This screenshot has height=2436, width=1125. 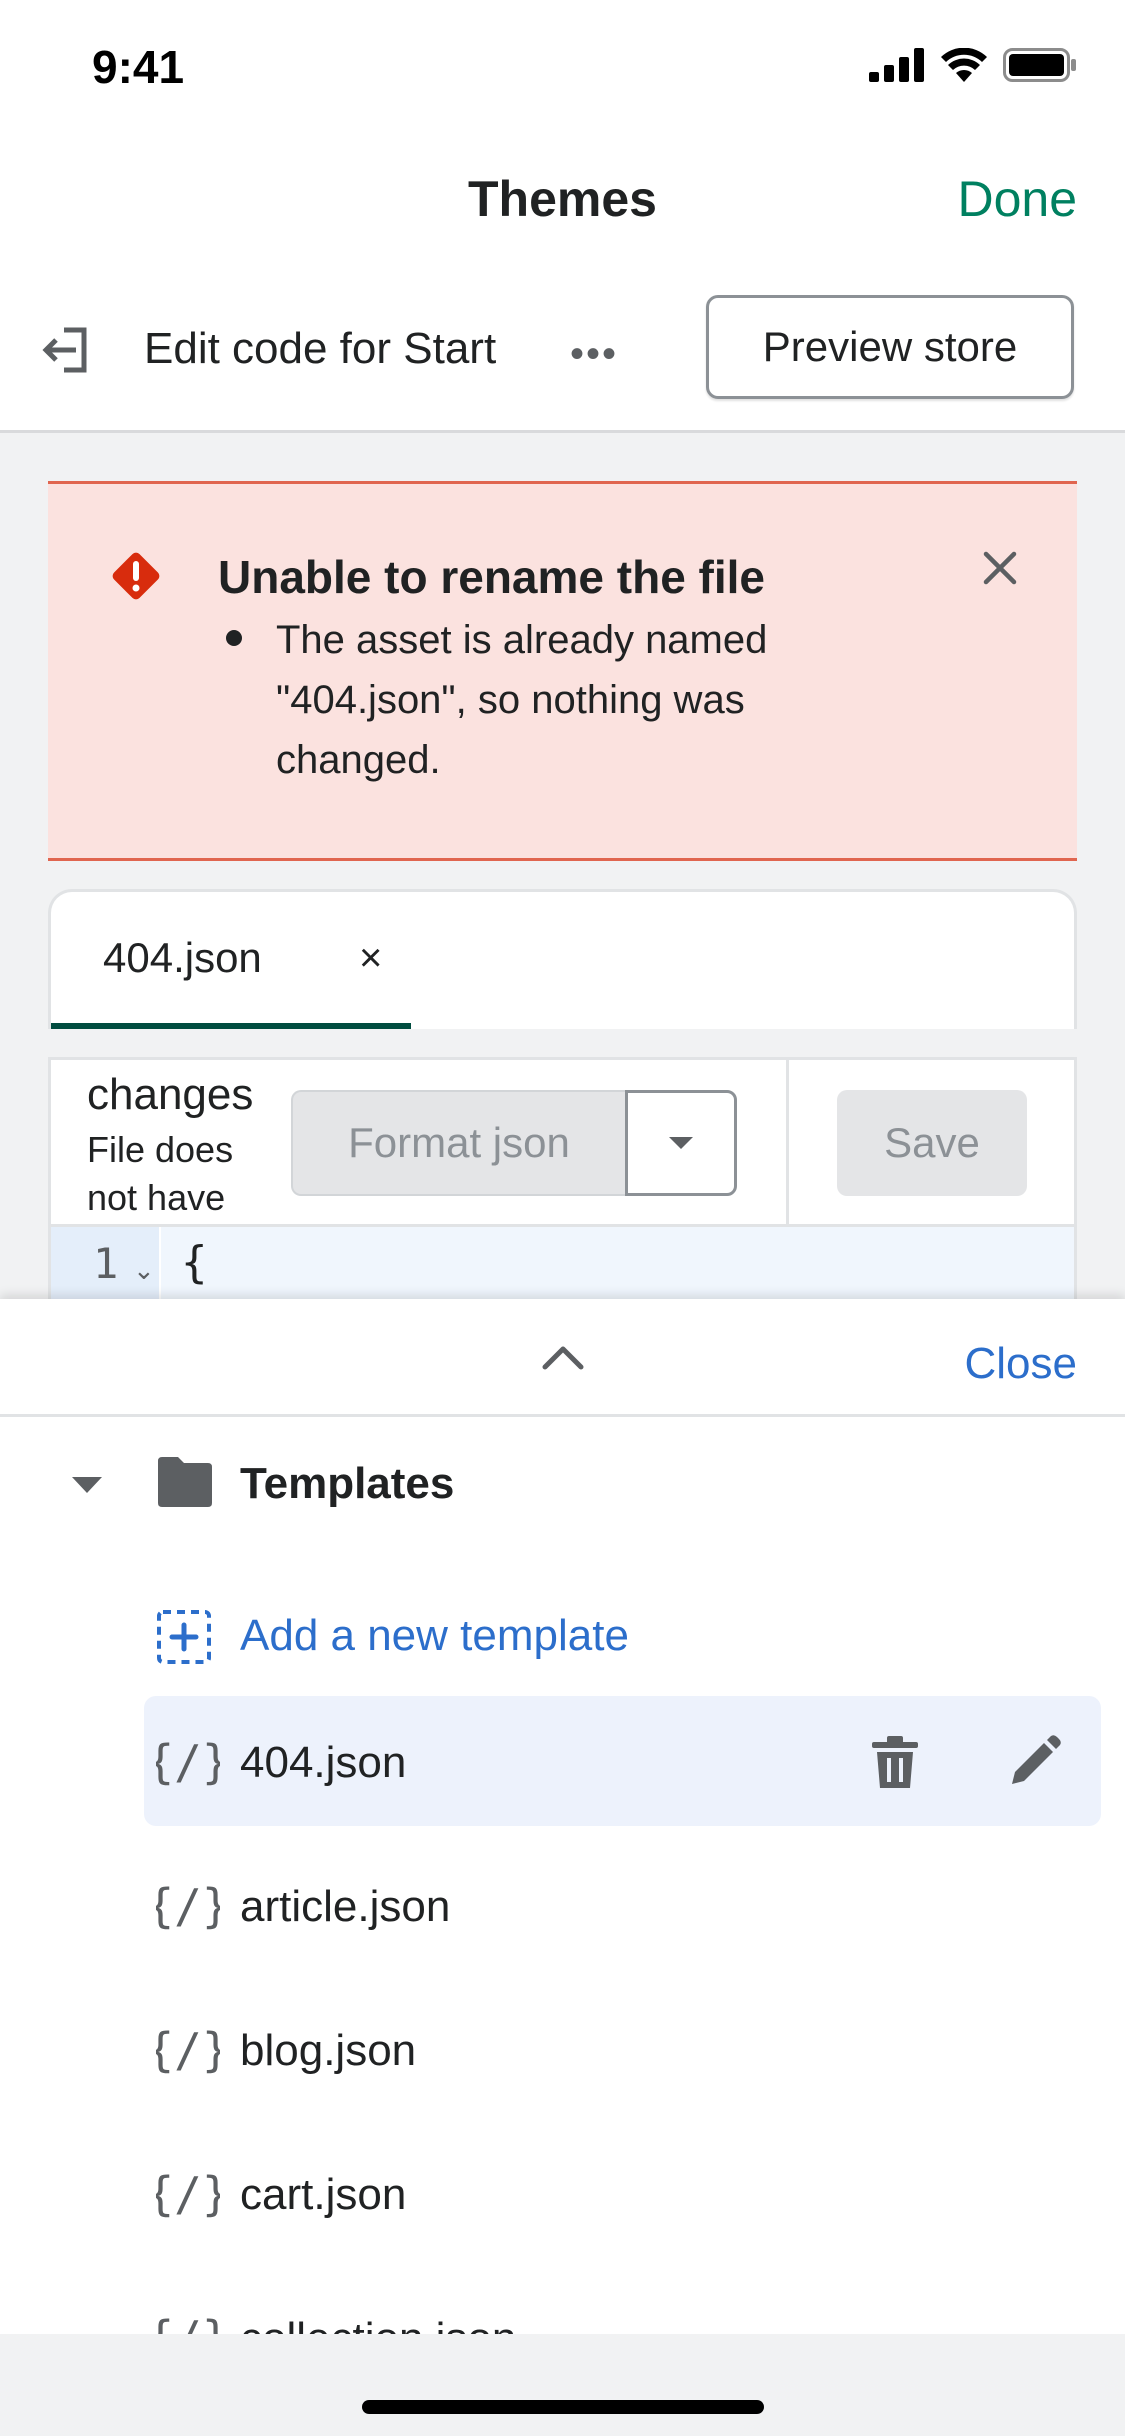 I want to click on add-template-label: Add a new template, so click(x=434, y=1635).